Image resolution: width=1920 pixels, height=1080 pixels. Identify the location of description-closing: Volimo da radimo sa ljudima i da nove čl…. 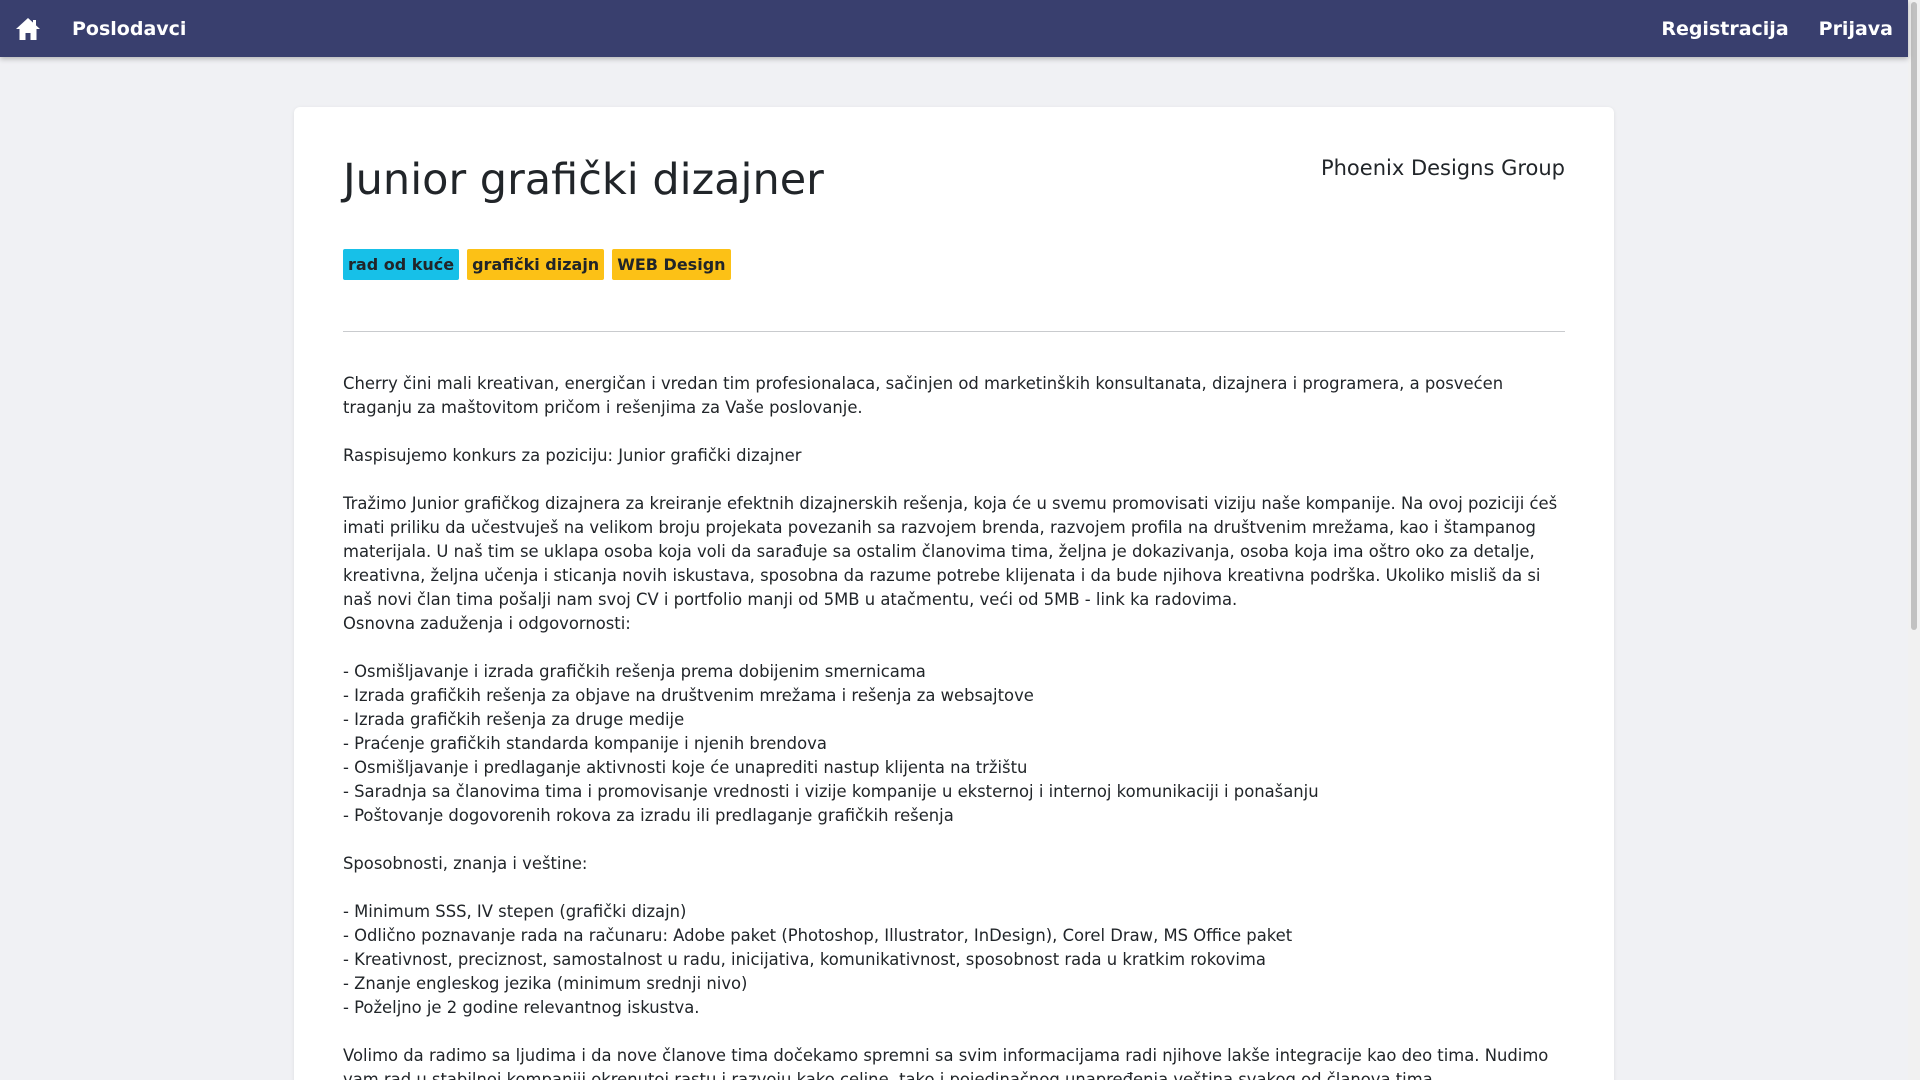
(946, 1063).